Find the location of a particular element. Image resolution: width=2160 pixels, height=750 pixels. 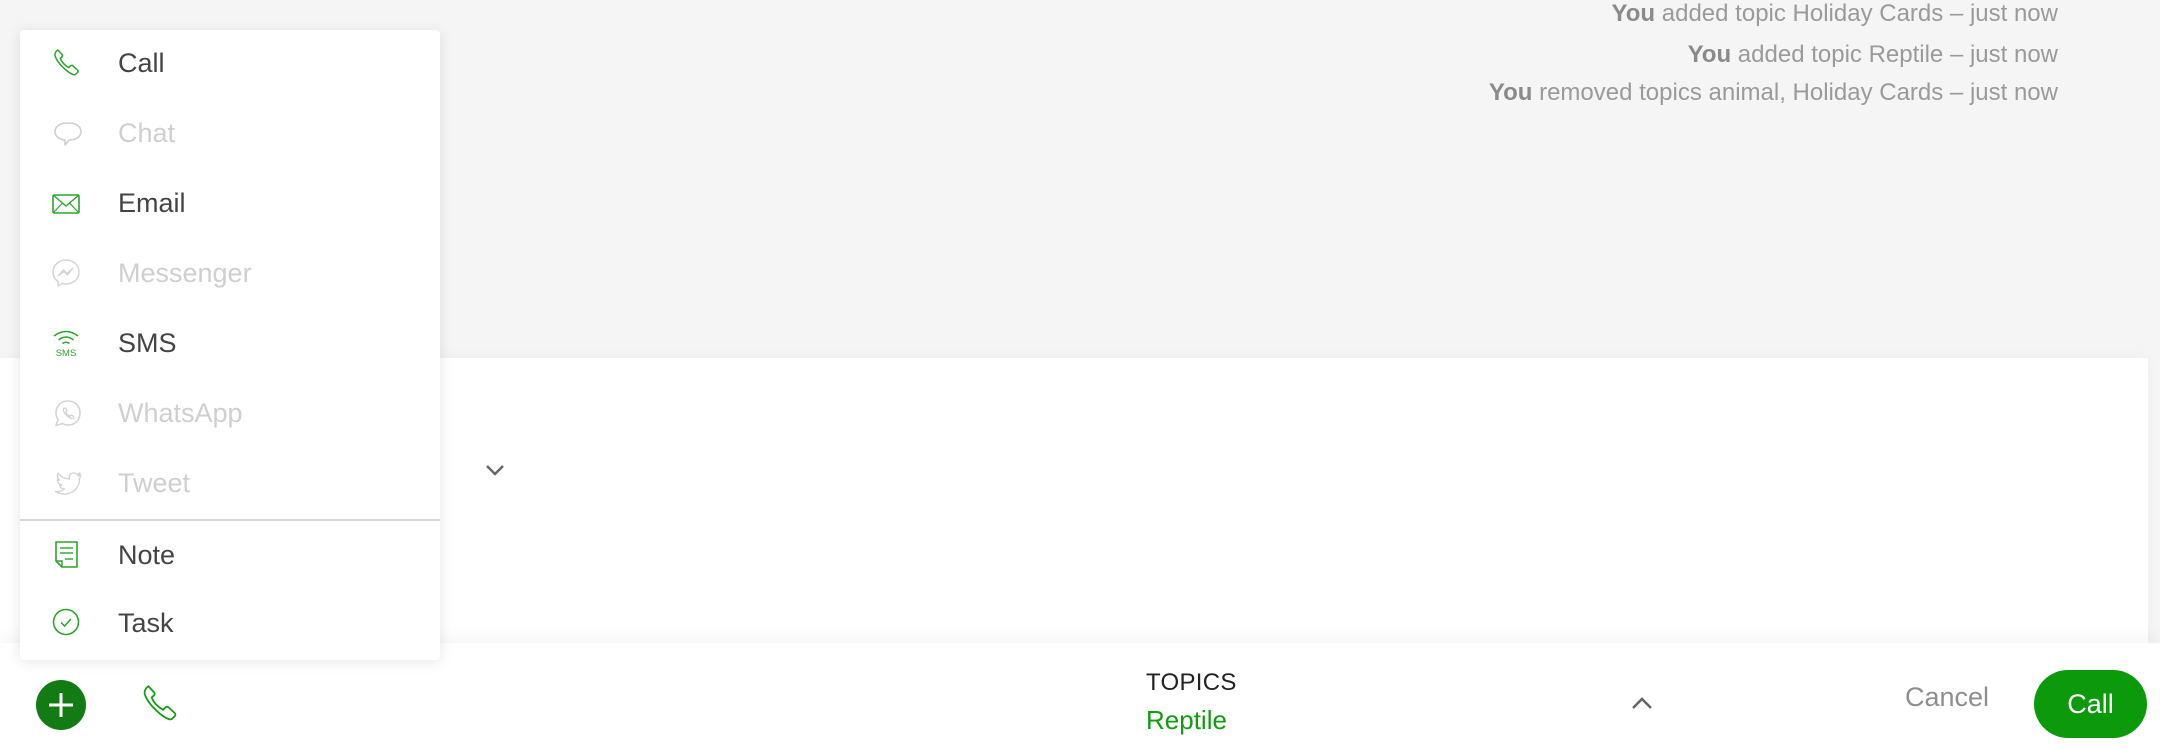

phone-channel-button is located at coordinates (162, 705).